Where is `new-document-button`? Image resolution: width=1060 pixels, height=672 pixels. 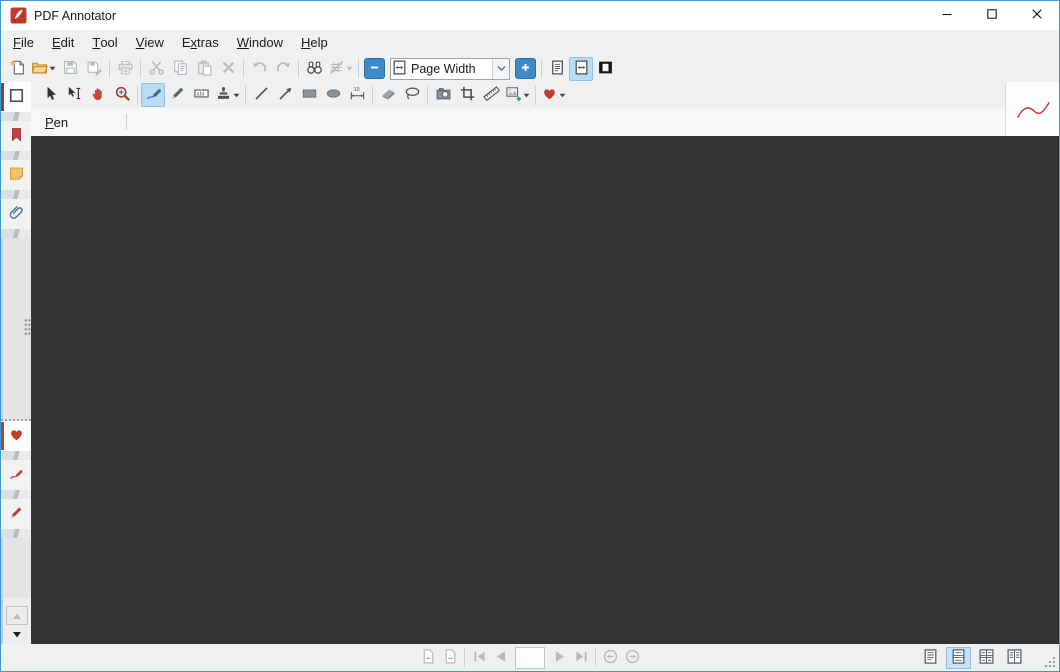 new-document-button is located at coordinates (17, 69).